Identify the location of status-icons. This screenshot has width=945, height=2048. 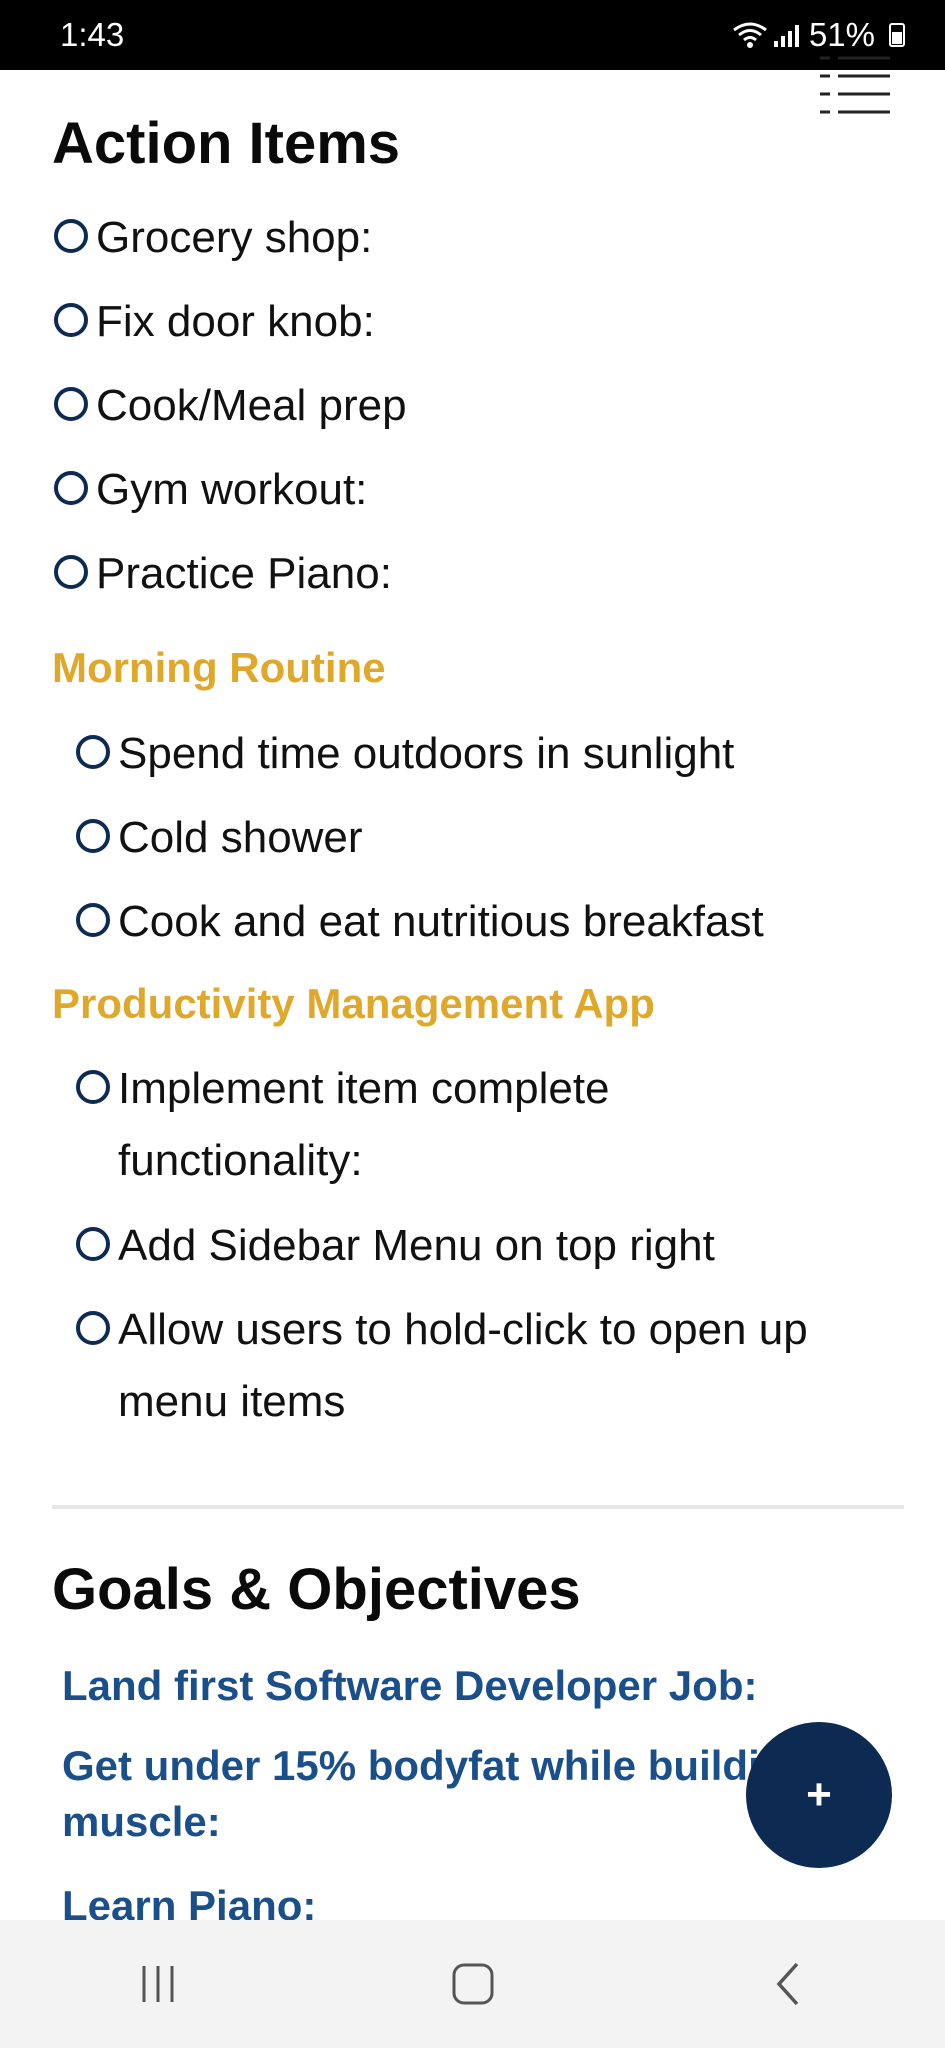
(765, 35).